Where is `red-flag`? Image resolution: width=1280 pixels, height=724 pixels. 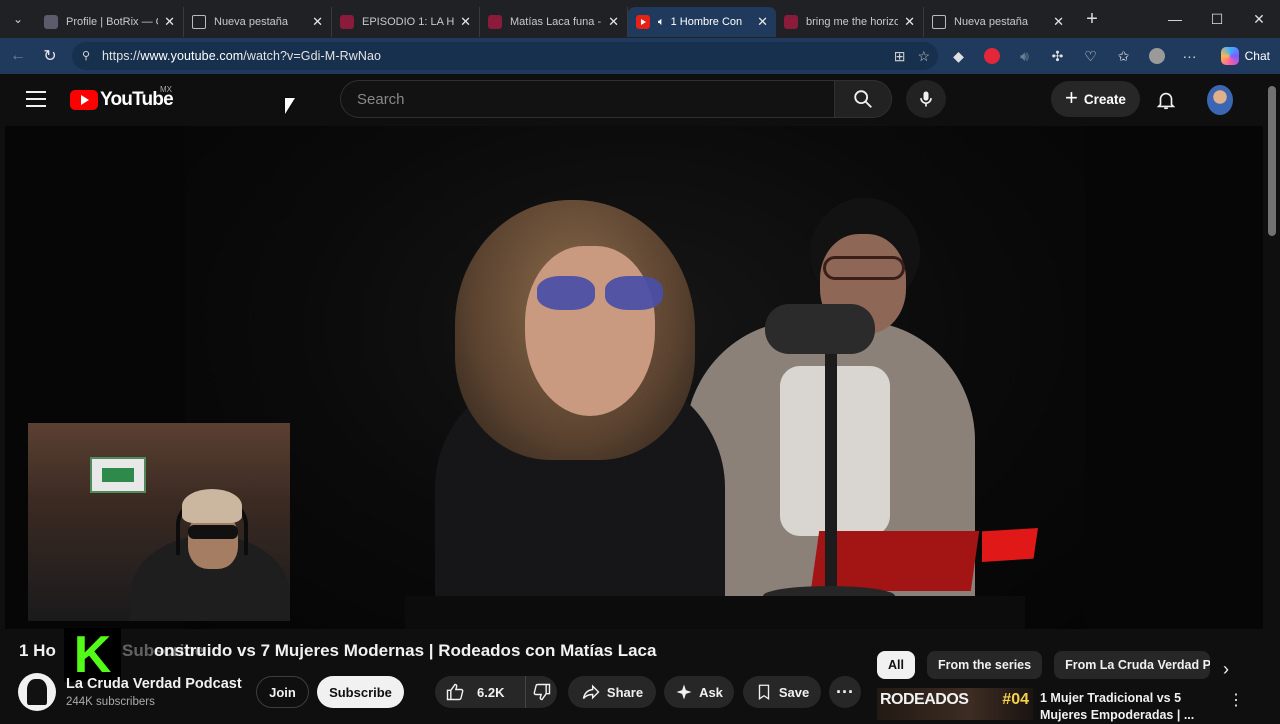
red-flag is located at coordinates (1010, 545).